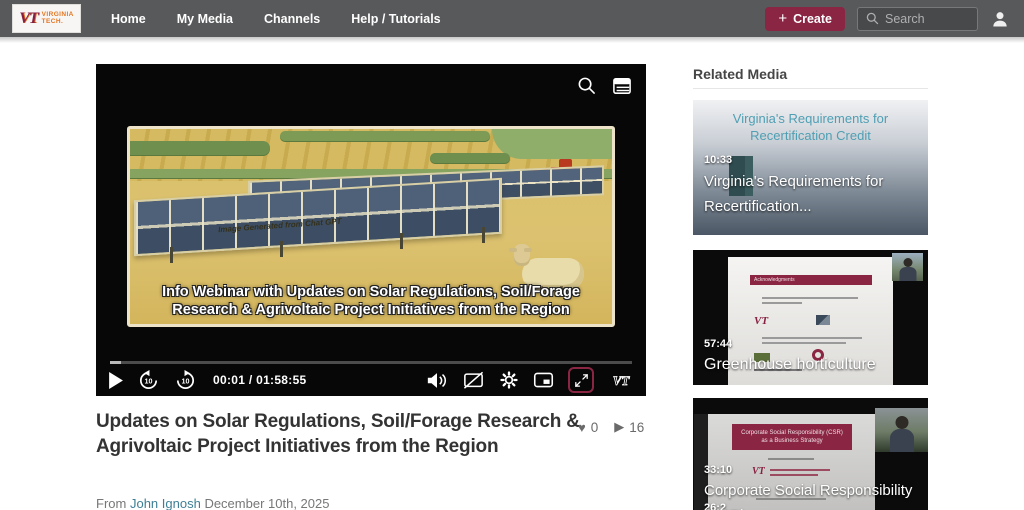 The image size is (1024, 510). I want to click on fullscreen-button, so click(581, 380).